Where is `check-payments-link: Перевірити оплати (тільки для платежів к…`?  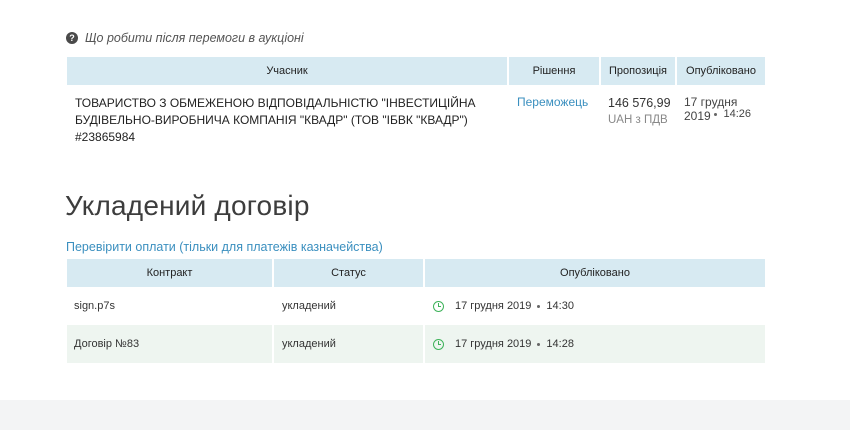 check-payments-link: Перевірити оплати (тільки для платежів к… is located at coordinates (224, 247).